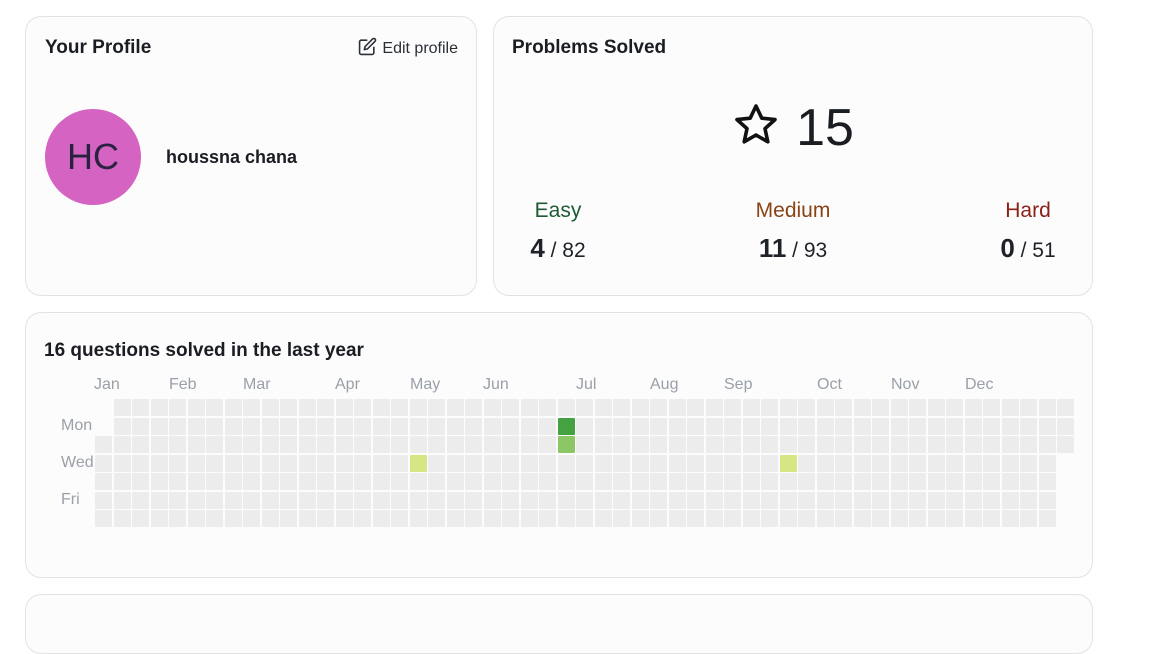 This screenshot has height=654, width=1157. What do you see at coordinates (905, 384) in the screenshot?
I see `month-label: Nov` at bounding box center [905, 384].